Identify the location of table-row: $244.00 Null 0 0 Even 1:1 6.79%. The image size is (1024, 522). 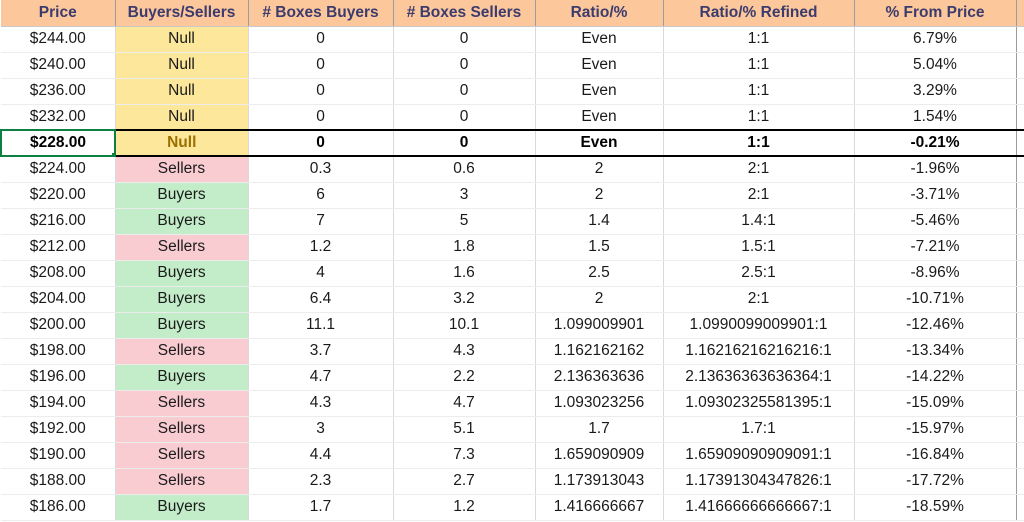
(512, 39).